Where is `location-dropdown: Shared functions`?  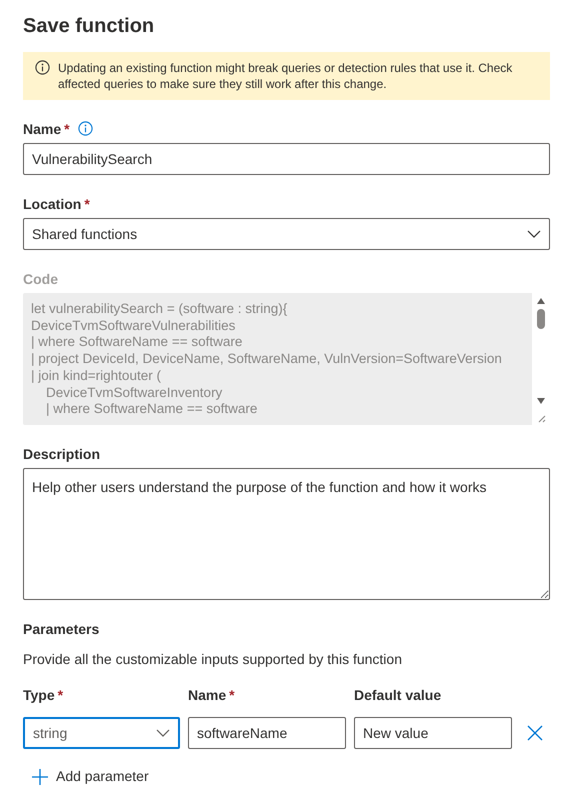 location-dropdown: Shared functions is located at coordinates (286, 234).